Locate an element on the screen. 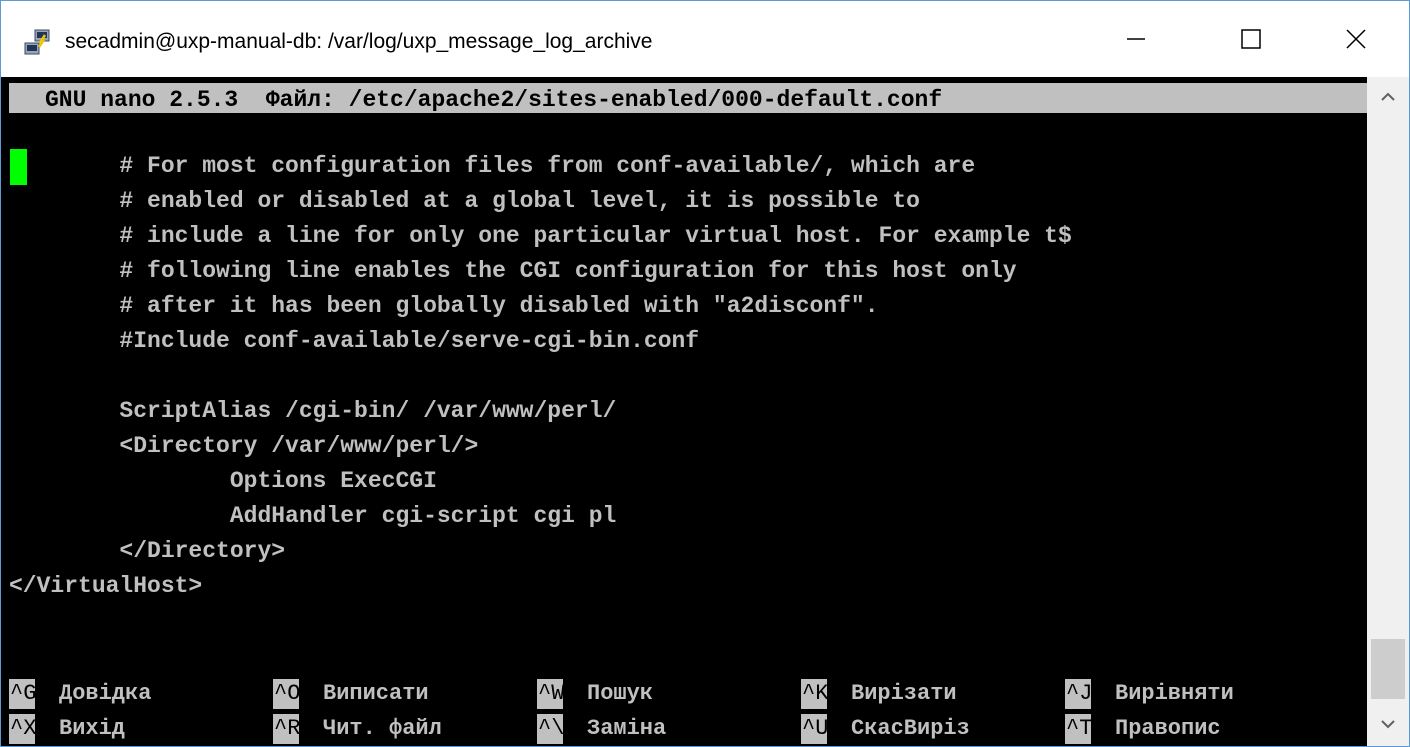 The height and width of the screenshot is (747, 1410). shortcut-read-file: ^R Чит. файл is located at coordinates (398, 729).